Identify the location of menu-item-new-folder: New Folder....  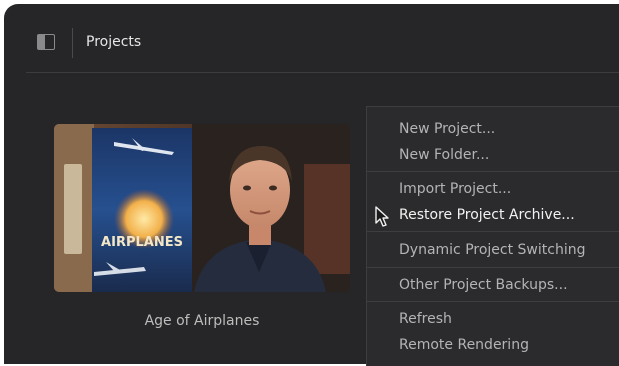
(444, 155).